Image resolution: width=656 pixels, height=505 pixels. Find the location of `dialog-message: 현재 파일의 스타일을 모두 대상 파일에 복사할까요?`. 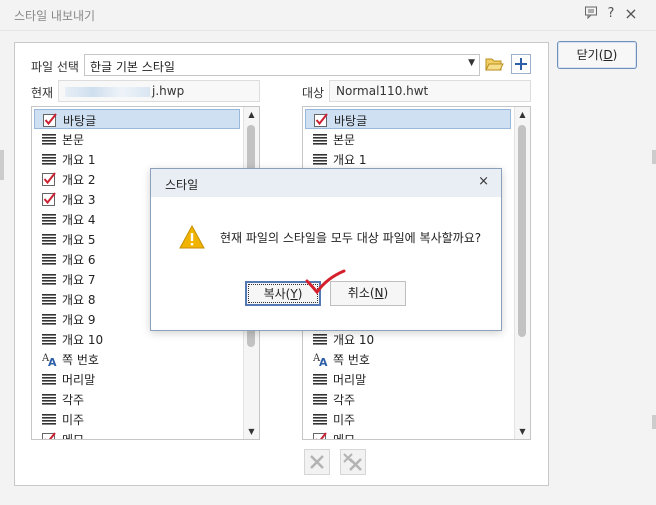

dialog-message: 현재 파일의 스타일을 모두 대상 파일에 복사할까요? is located at coordinates (351, 238).